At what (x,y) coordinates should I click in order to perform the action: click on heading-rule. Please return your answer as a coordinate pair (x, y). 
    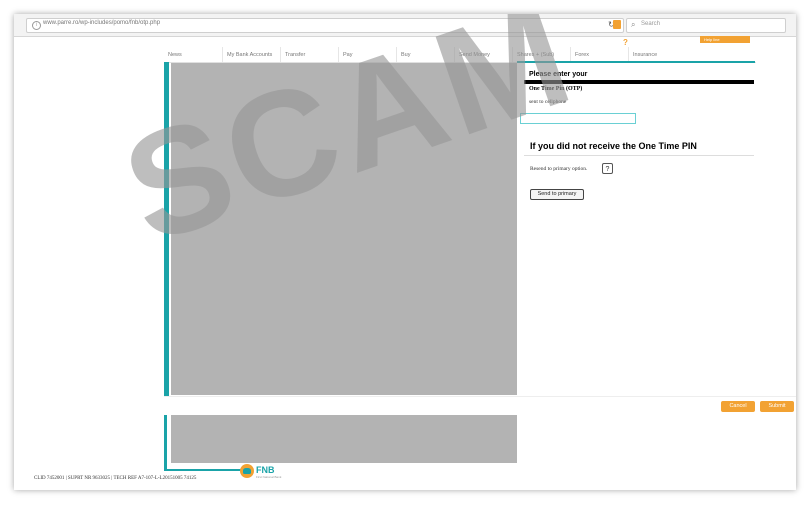
    Looking at the image, I should click on (639, 82).